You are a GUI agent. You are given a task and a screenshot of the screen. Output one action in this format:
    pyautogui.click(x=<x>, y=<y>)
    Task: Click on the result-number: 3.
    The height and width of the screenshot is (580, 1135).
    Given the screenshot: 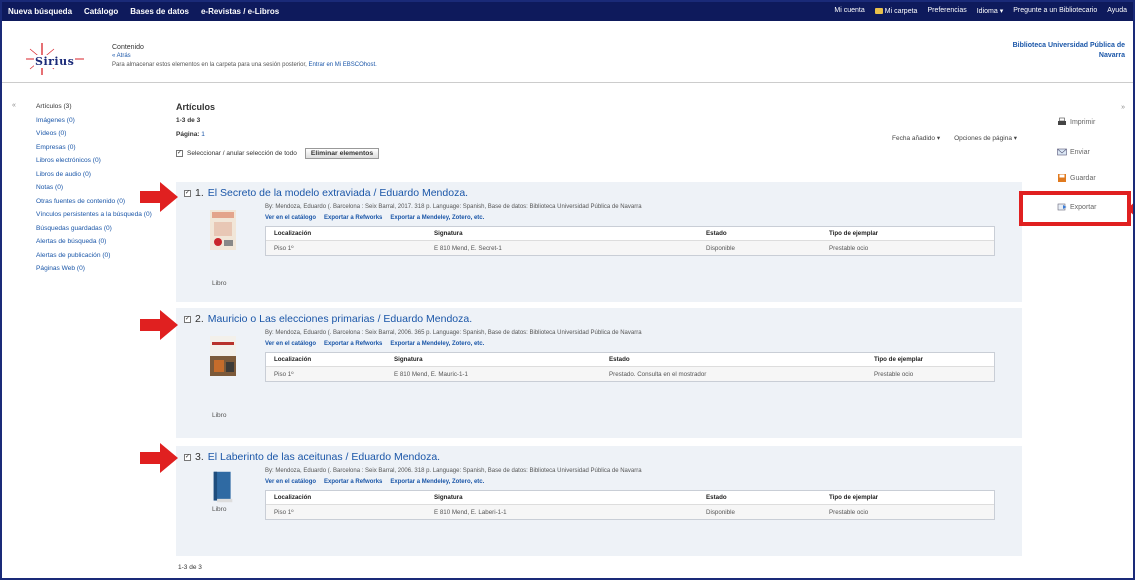 What is the action you would take?
    pyautogui.click(x=199, y=457)
    